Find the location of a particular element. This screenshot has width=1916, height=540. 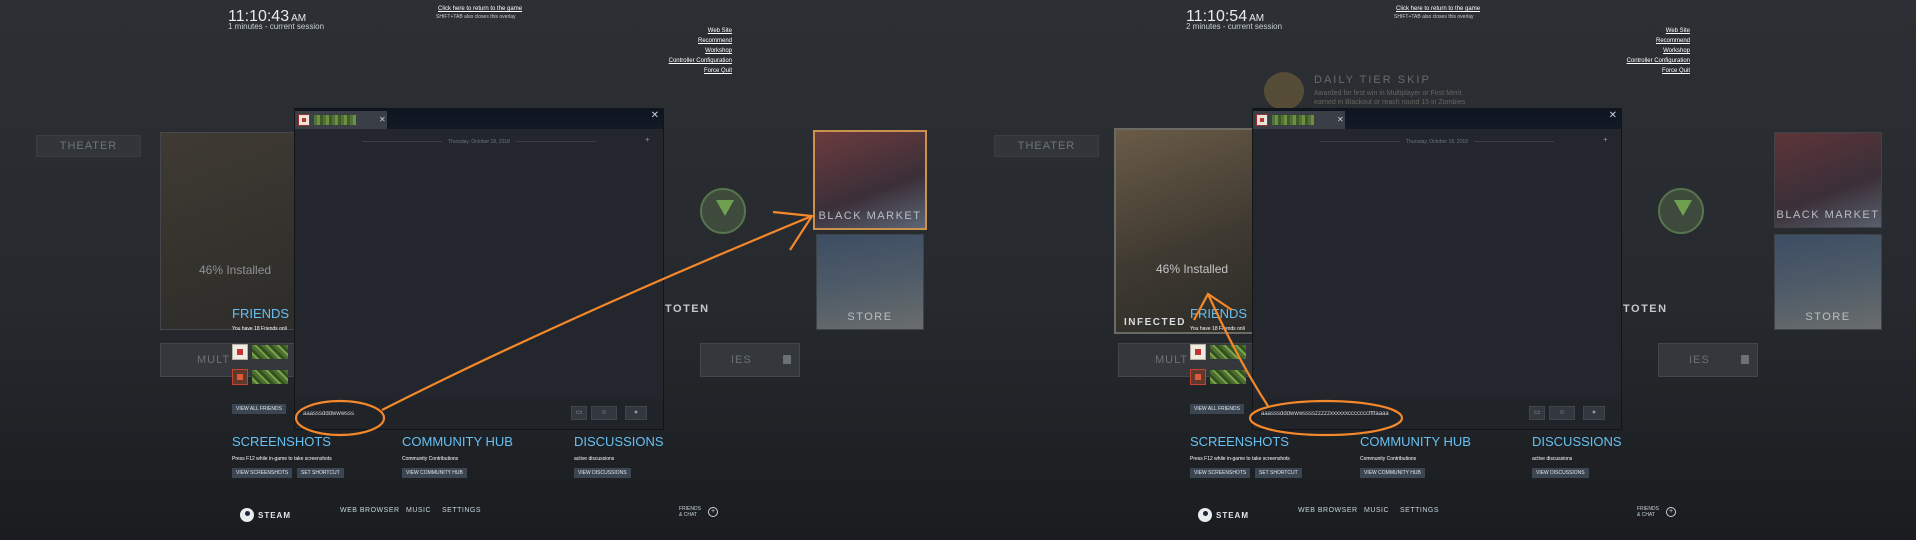

install-progress-label: 46% Installed is located at coordinates (235, 270).